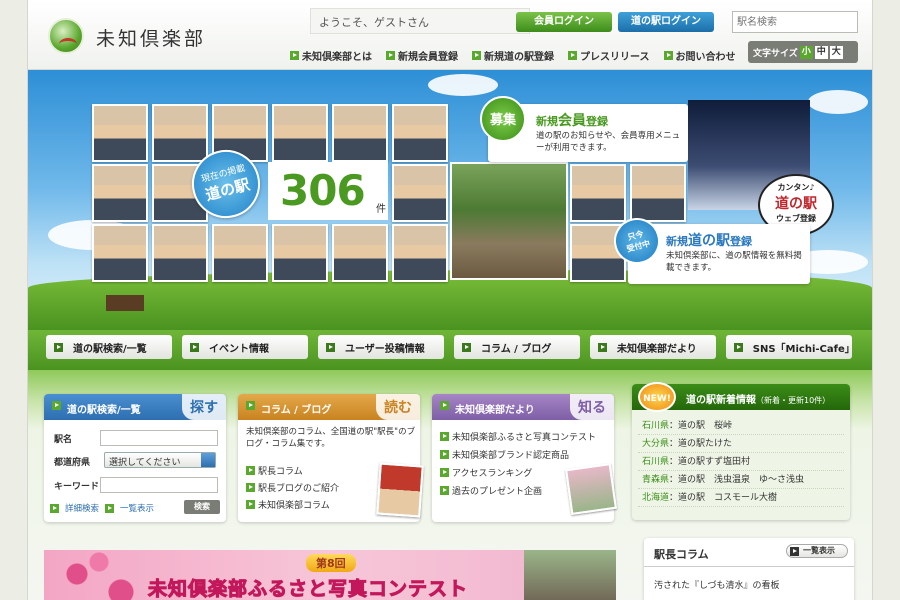 This screenshot has height=600, width=900. Describe the element at coordinates (503, 119) in the screenshot. I see `recruit-badge: 募集` at that location.